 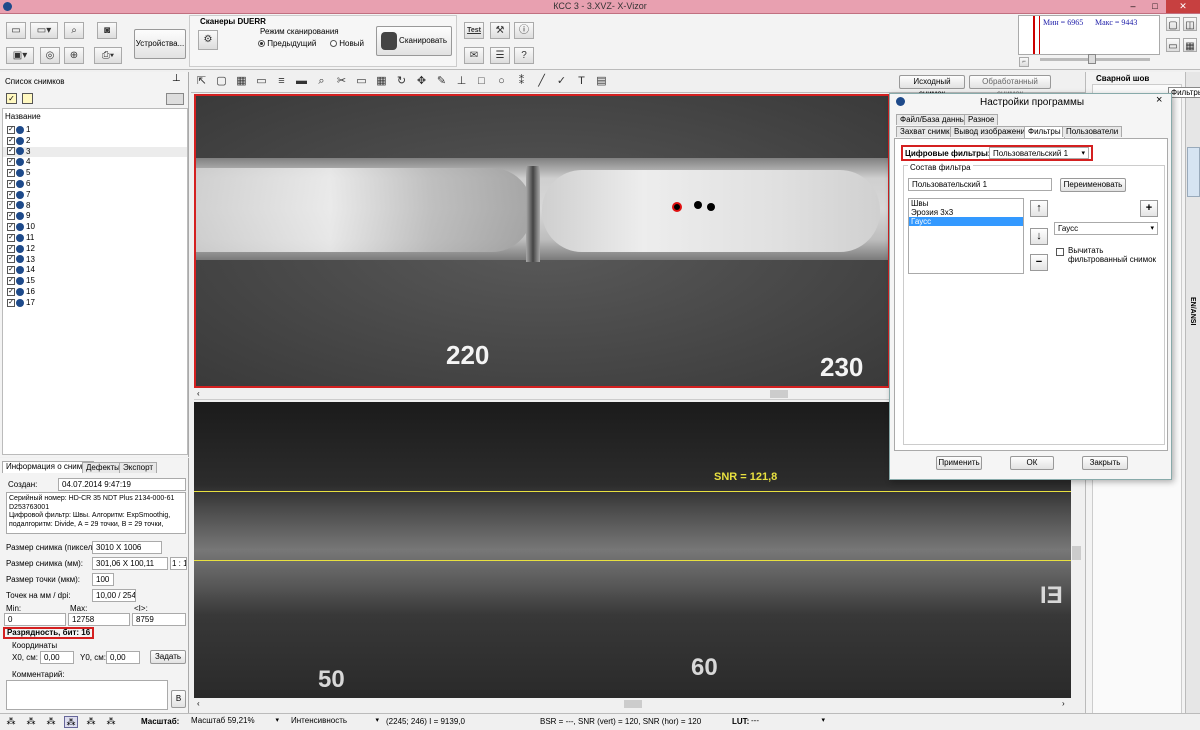 I want to click on dialog-tab: Разное, so click(x=981, y=119).